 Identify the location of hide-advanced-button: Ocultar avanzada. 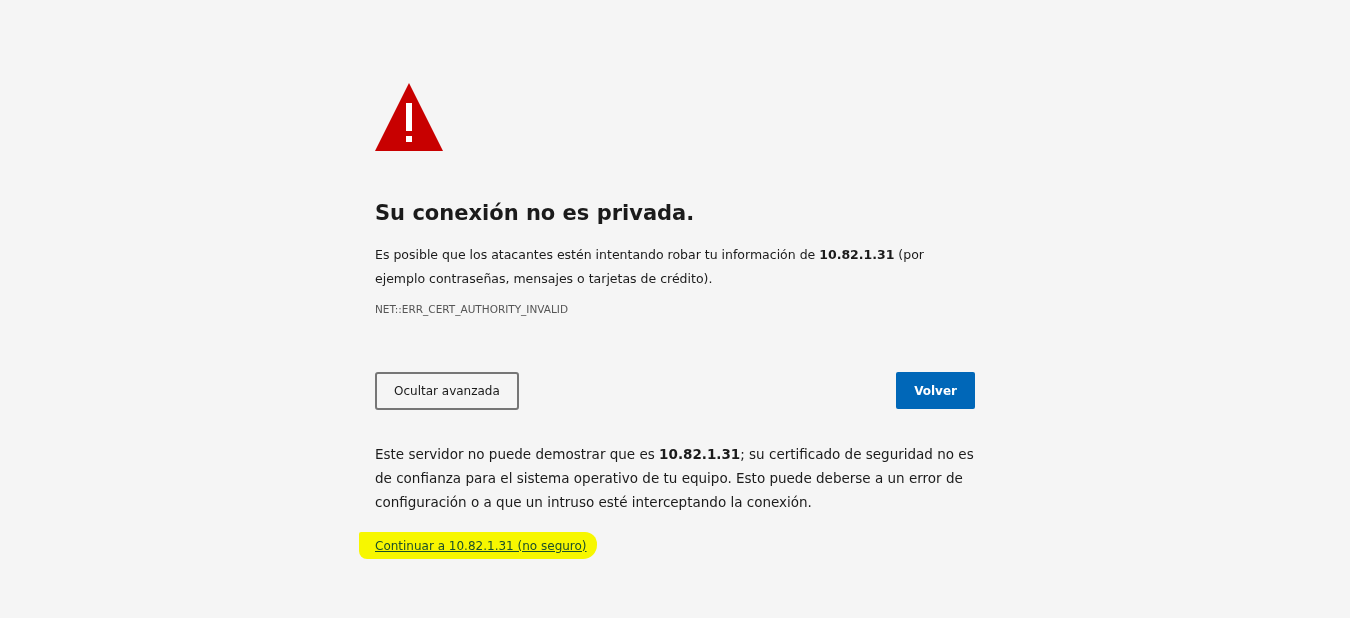
(447, 391).